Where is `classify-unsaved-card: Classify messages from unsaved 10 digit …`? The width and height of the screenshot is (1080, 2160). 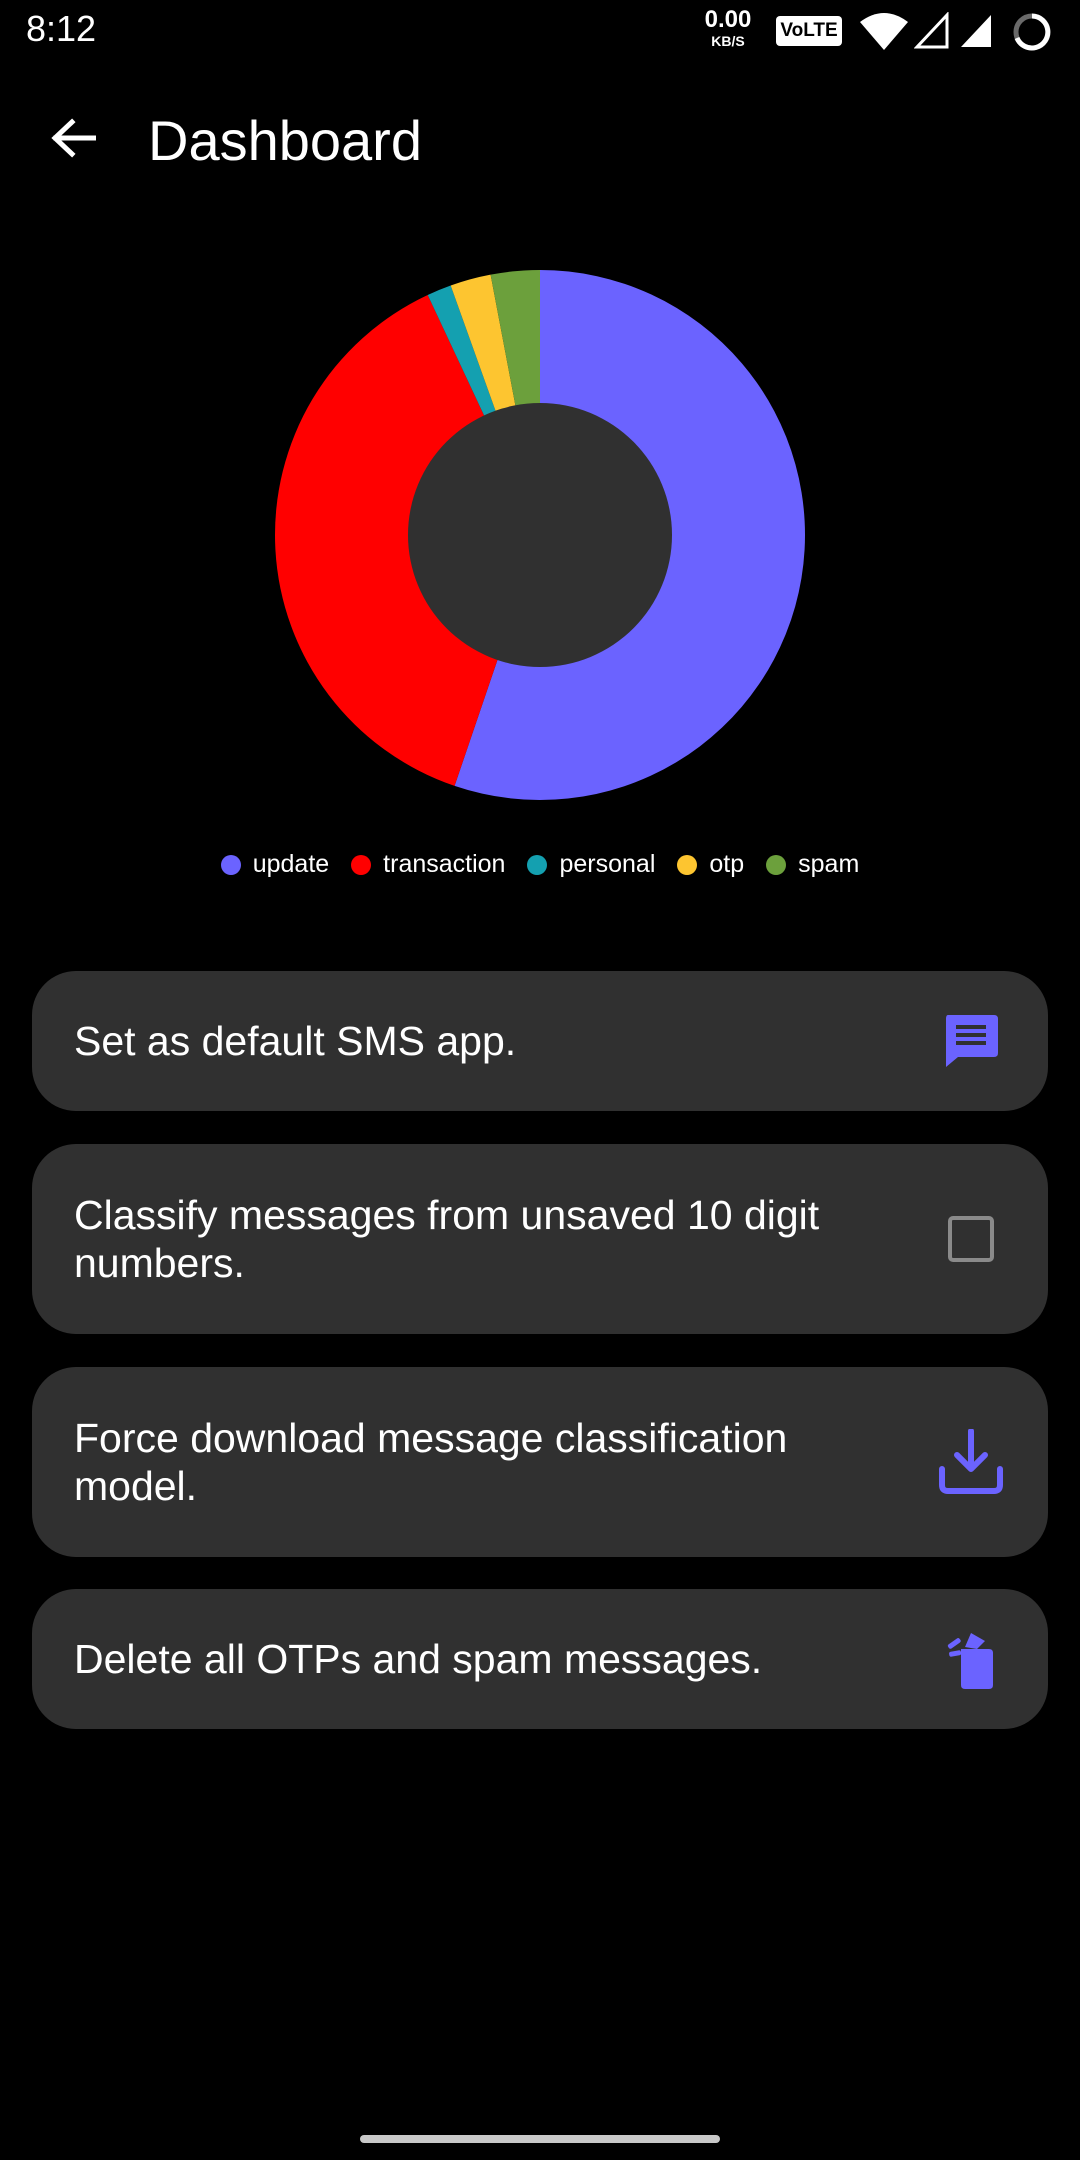
classify-unsaved-card: Classify messages from unsaved 10 digit … is located at coordinates (540, 1239).